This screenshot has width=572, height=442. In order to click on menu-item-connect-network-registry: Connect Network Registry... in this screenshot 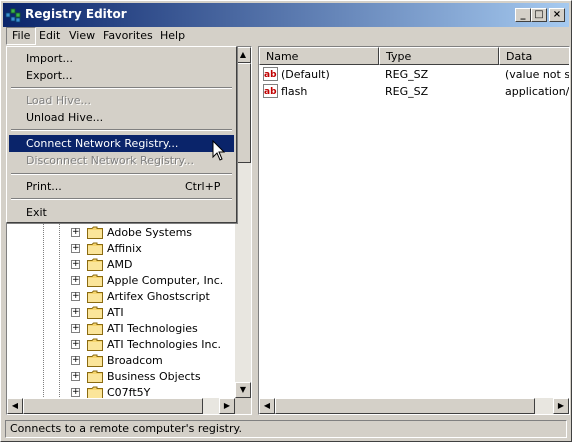, I will do `click(121, 143)`.